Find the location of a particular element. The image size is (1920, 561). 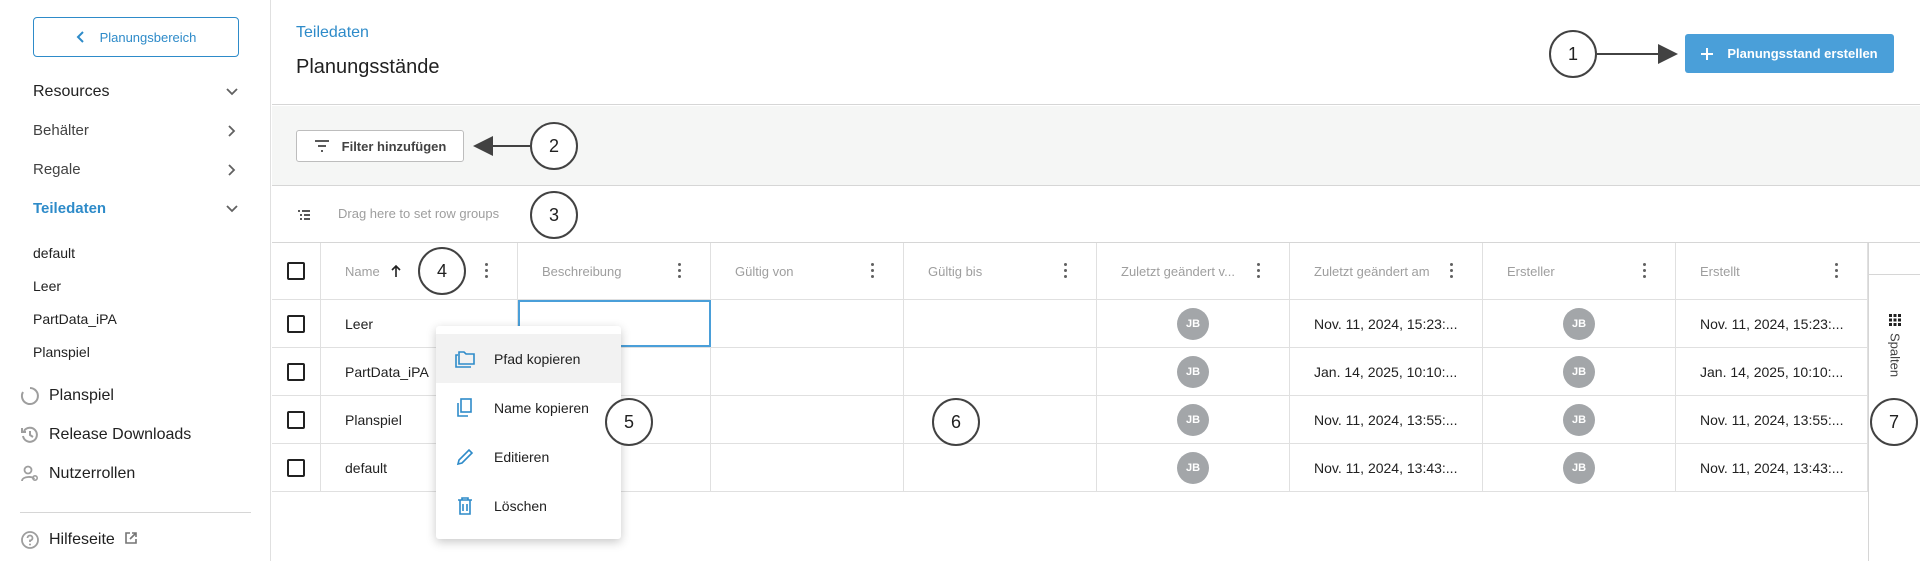

select-all-cell is located at coordinates (296, 271).